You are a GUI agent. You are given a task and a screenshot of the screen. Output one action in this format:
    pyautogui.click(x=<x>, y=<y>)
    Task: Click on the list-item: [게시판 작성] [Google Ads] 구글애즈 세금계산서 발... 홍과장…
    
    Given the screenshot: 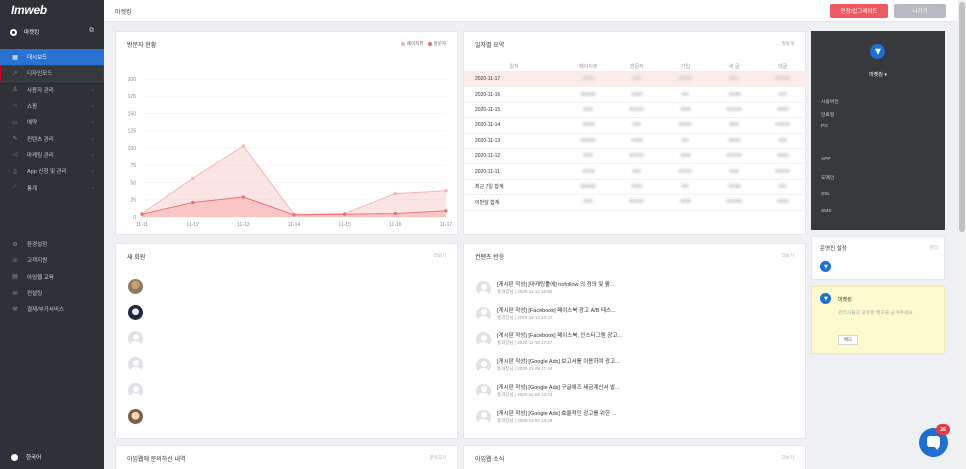 What is the action you would take?
    pyautogui.click(x=641, y=391)
    